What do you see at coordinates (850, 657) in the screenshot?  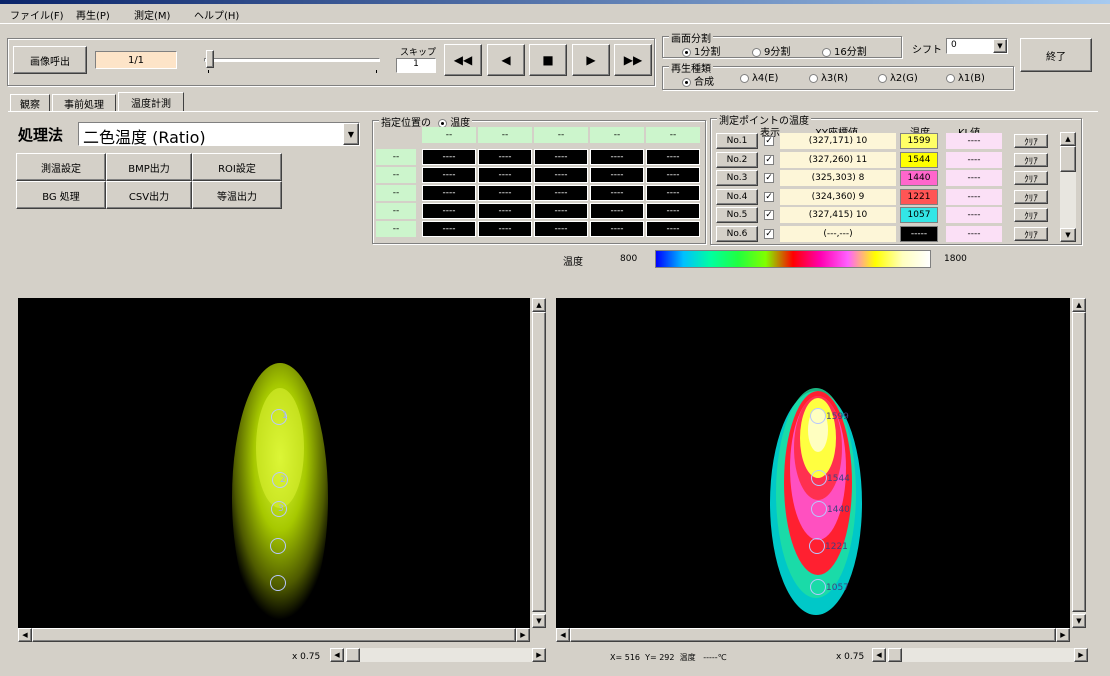 I see `right-zoom-label: x 0.75` at bounding box center [850, 657].